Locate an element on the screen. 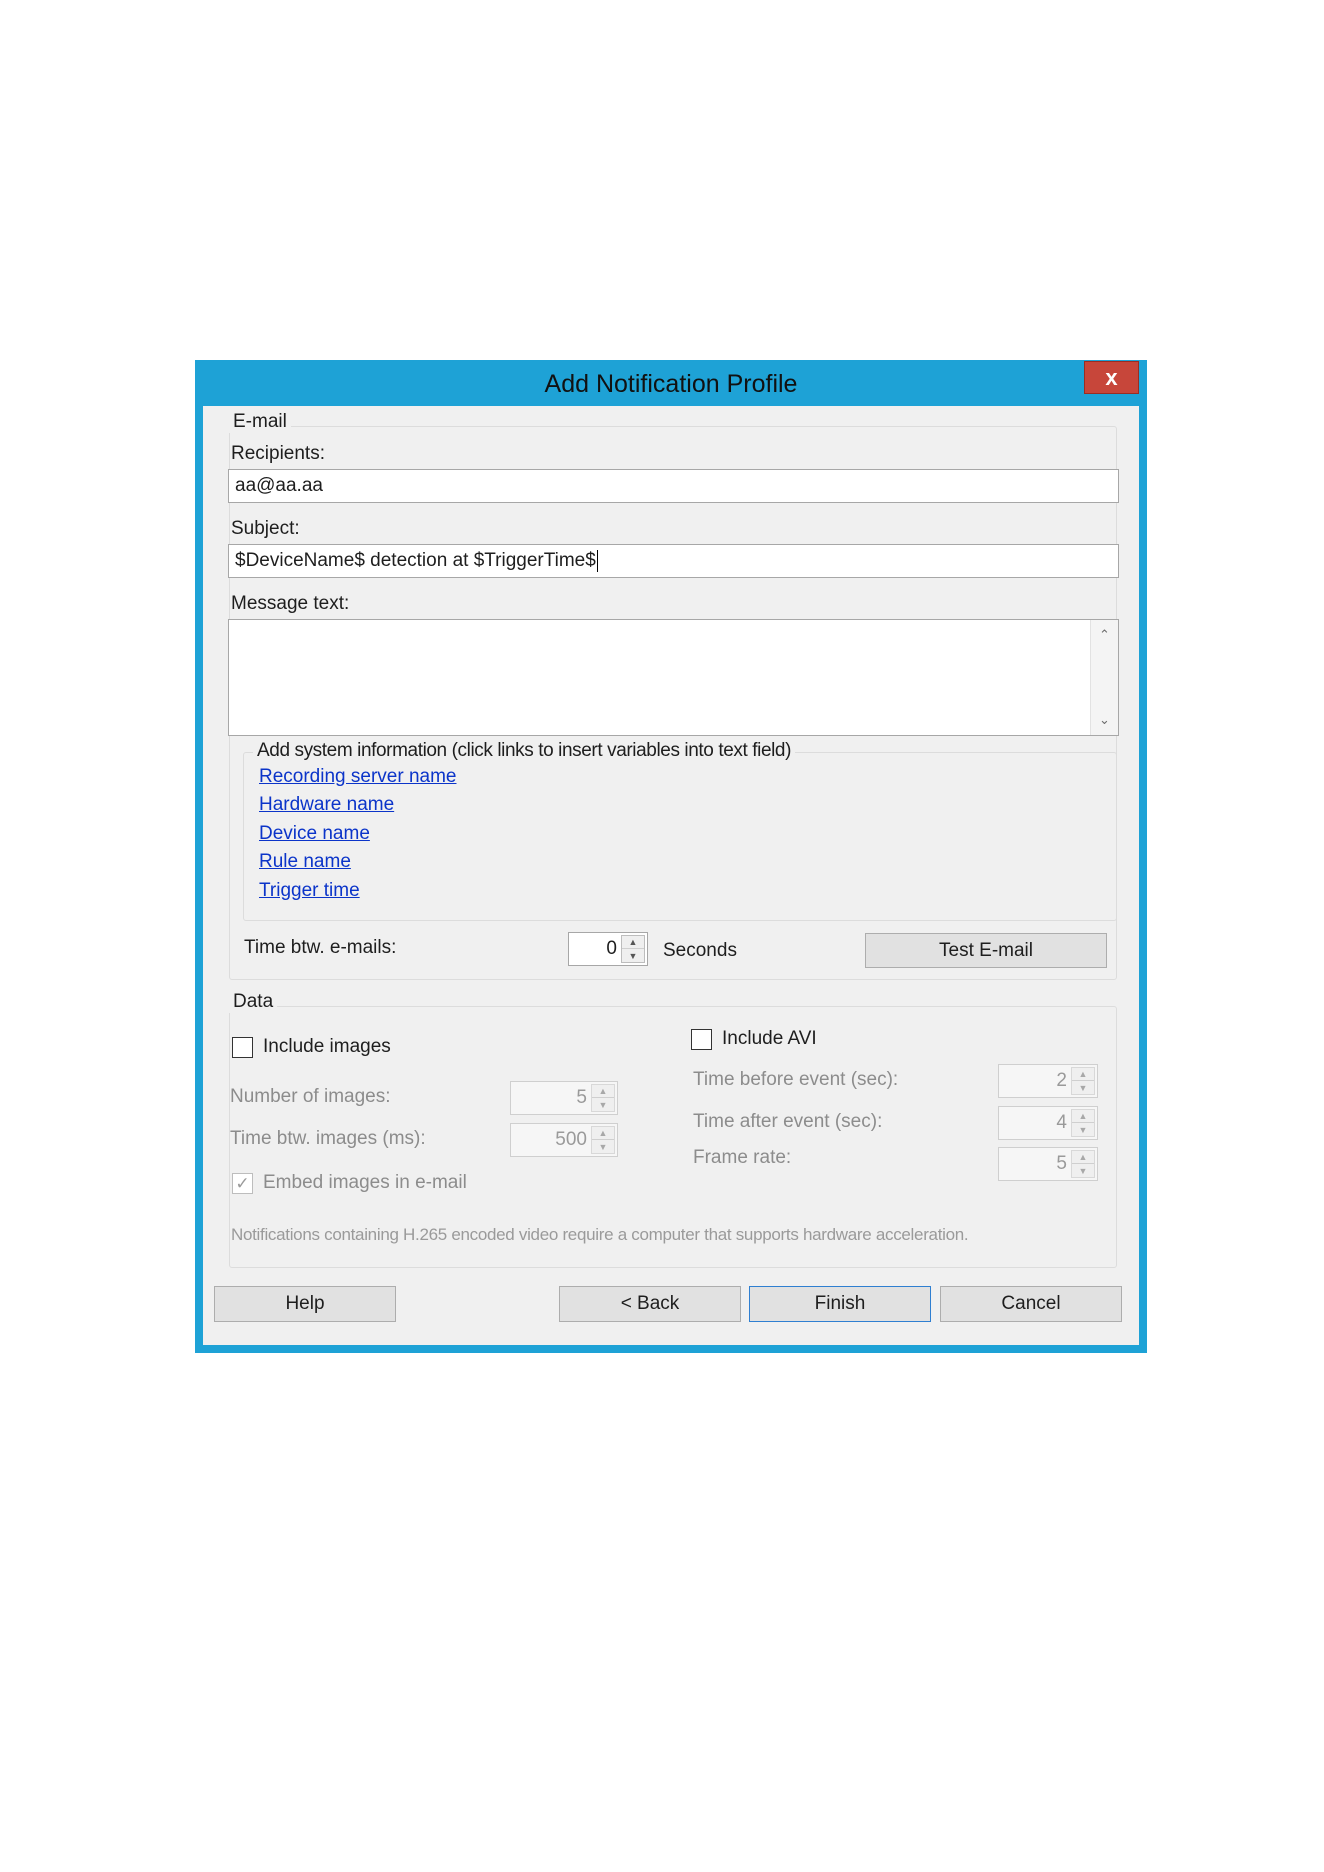 This screenshot has height=1872, width=1324. cancel-button: Cancel is located at coordinates (1031, 1304).